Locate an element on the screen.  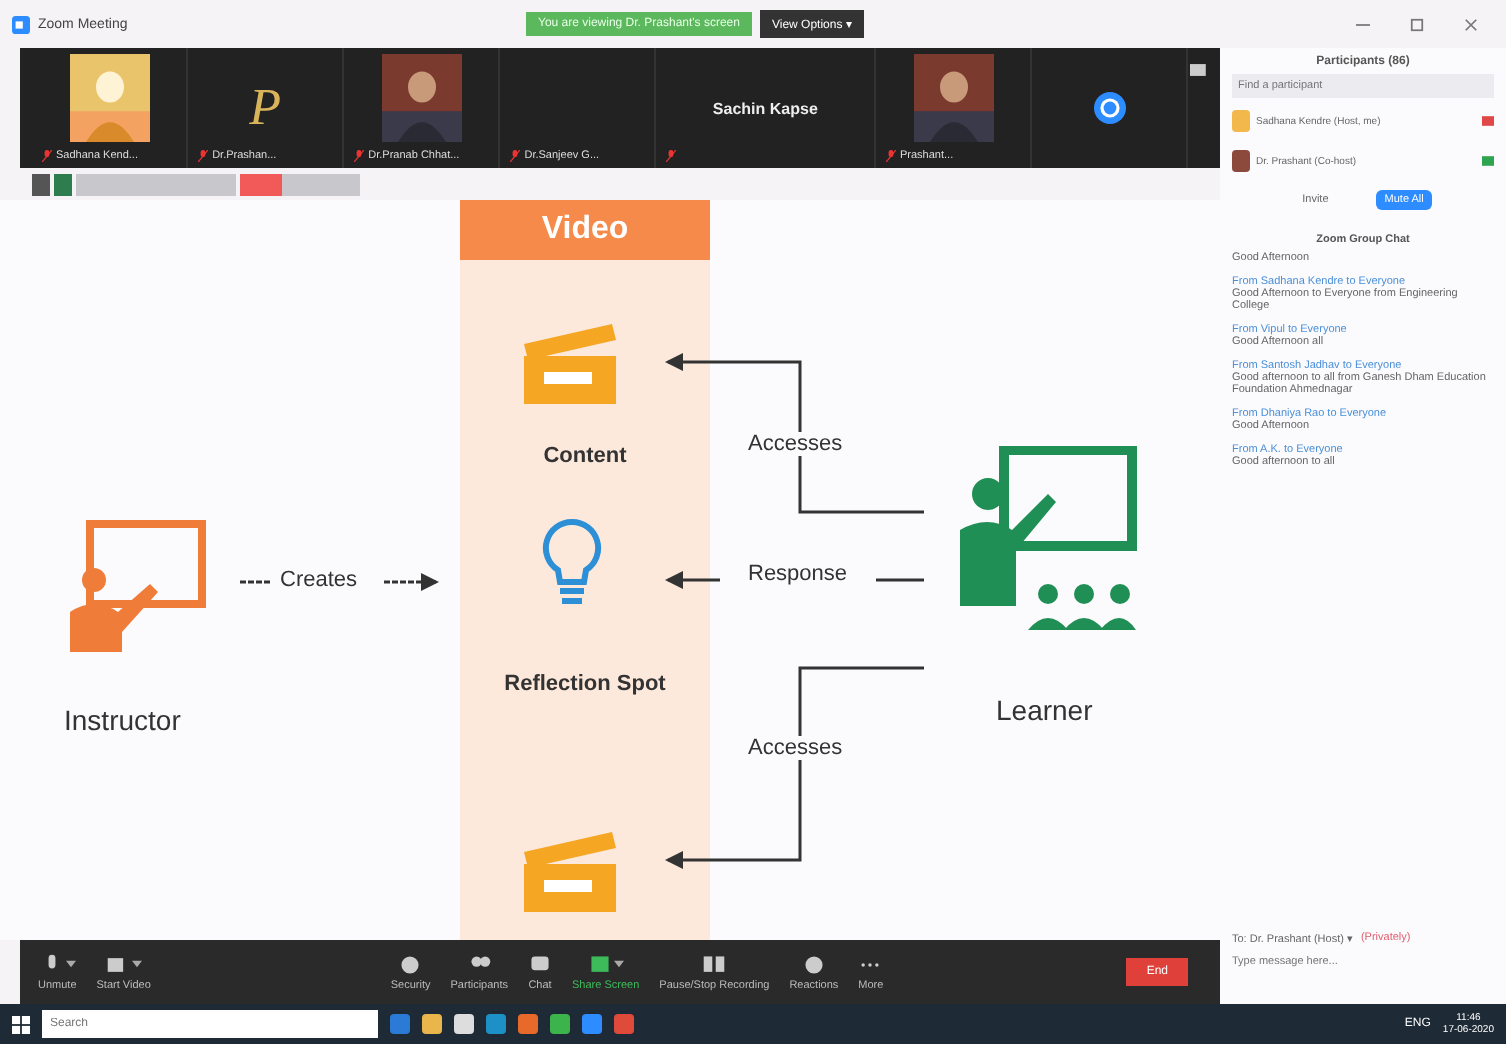
restore-icon is located at coordinates (1417, 24).